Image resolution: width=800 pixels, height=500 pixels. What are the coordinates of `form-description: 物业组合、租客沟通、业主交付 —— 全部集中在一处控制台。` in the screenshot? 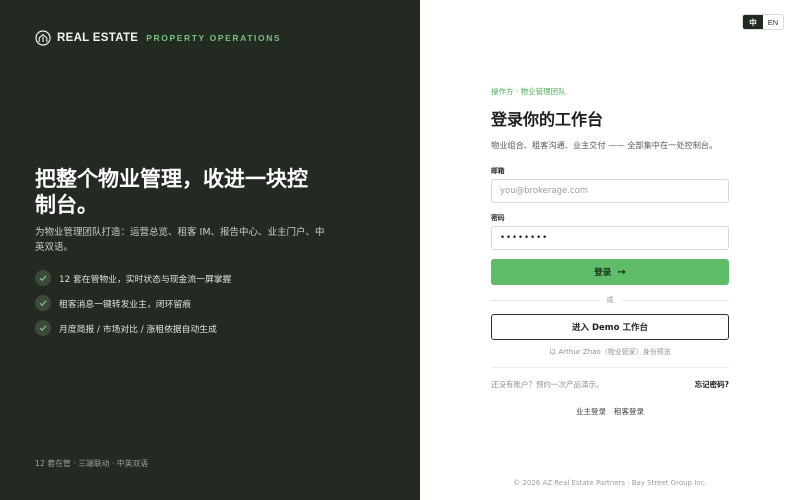 It's located at (604, 145).